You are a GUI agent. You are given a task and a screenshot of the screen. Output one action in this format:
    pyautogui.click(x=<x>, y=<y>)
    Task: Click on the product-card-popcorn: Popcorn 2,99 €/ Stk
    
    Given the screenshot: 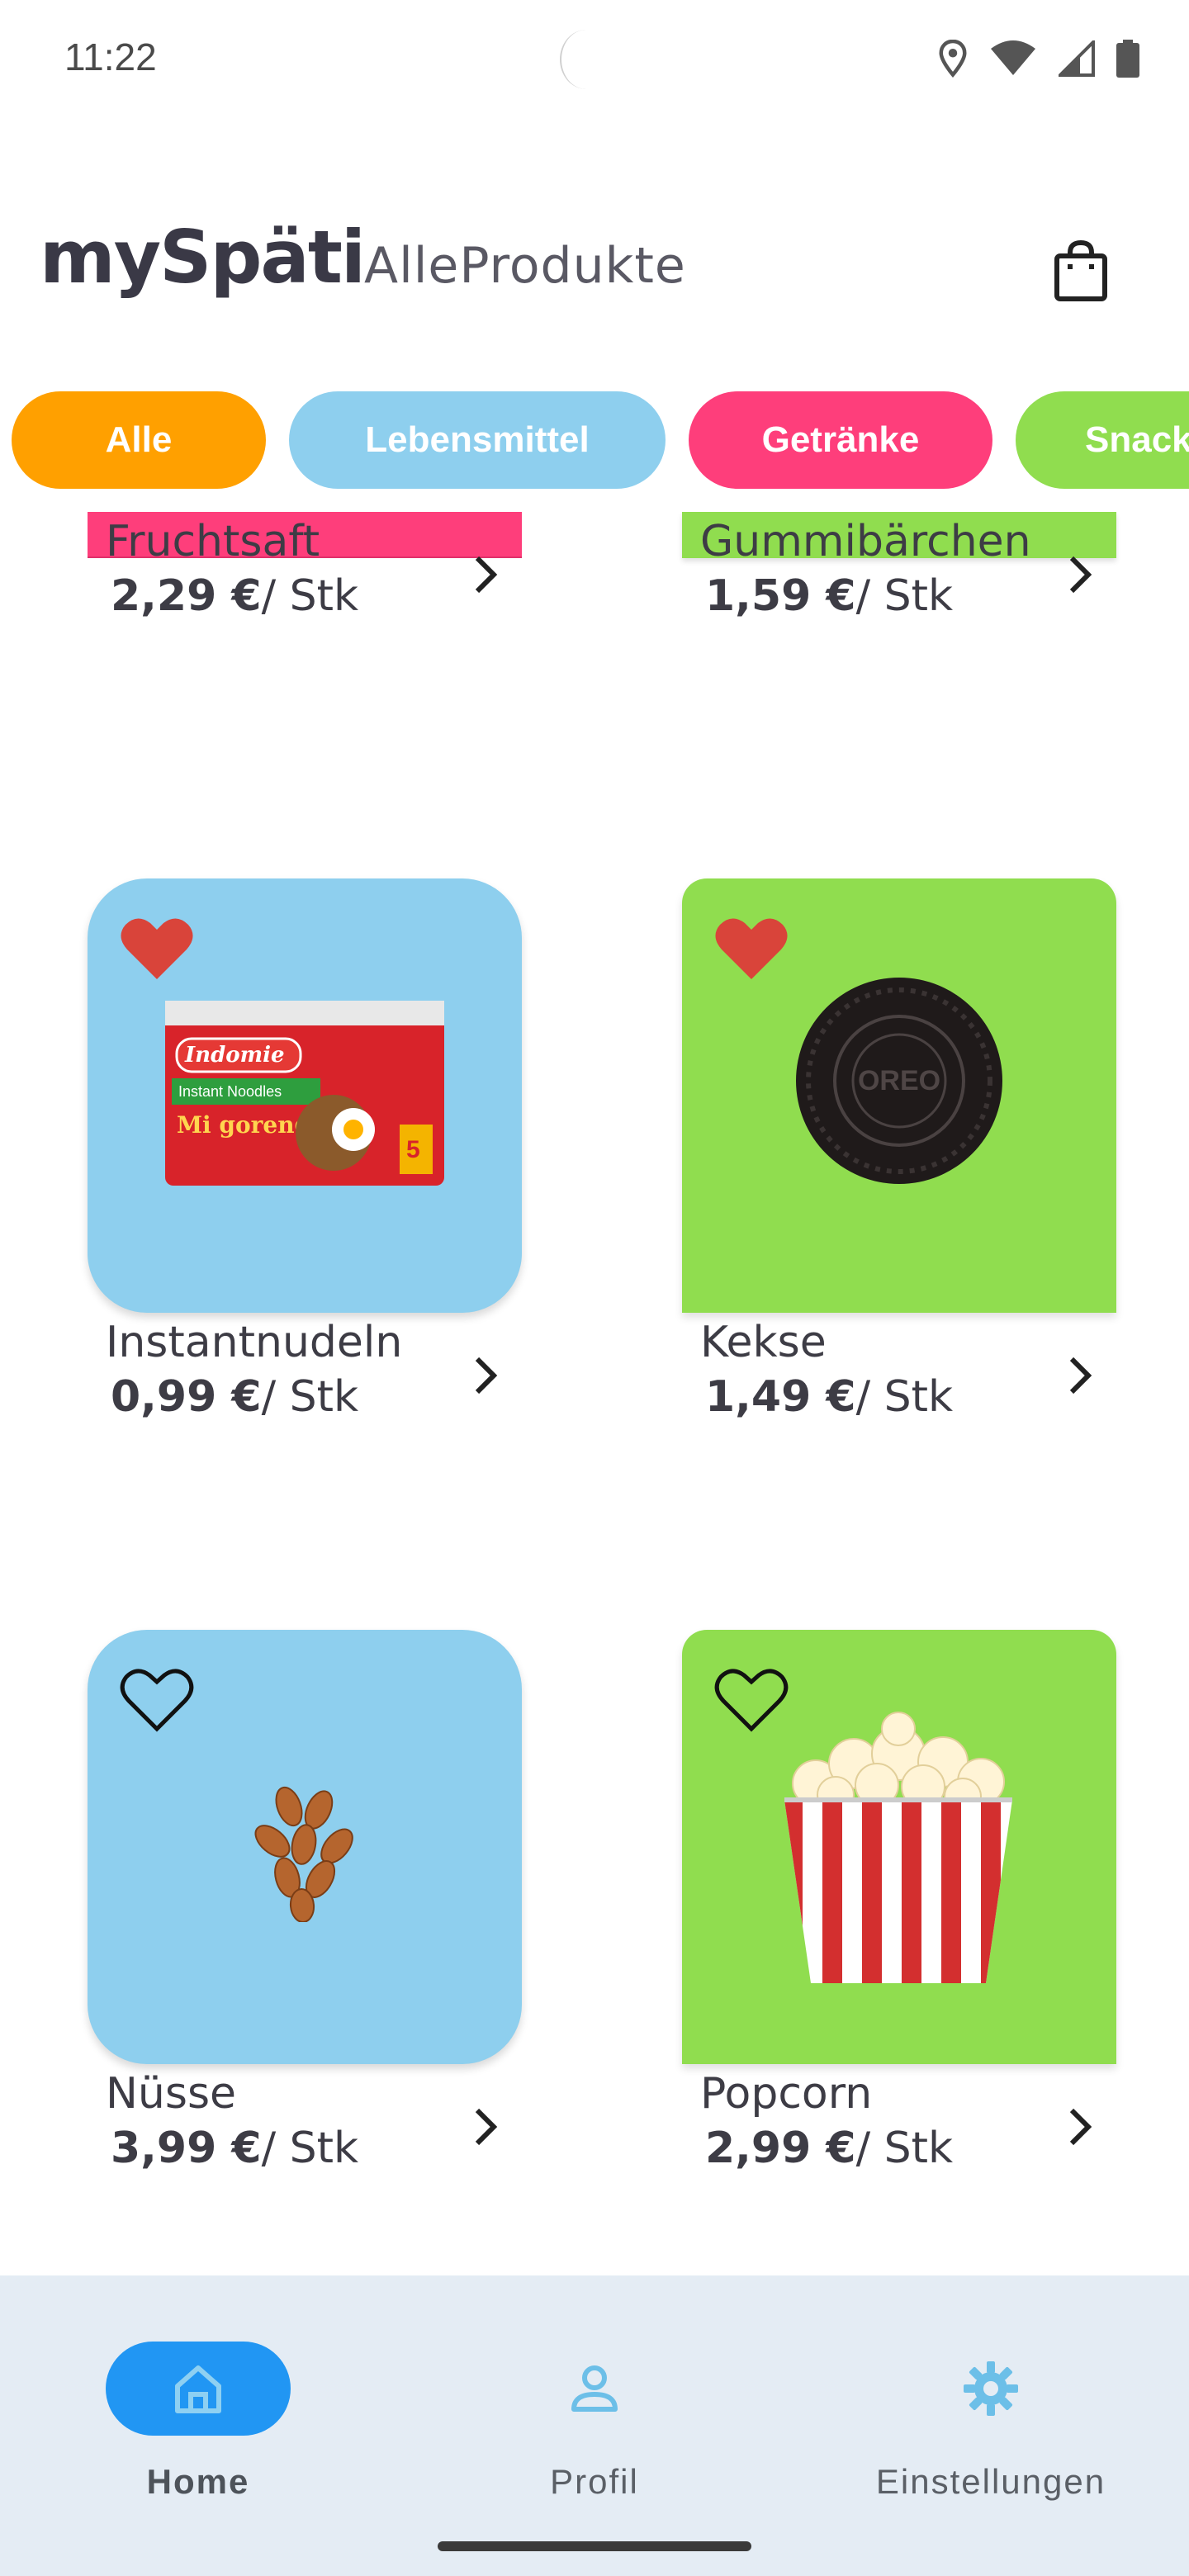 What is the action you would take?
    pyautogui.click(x=899, y=1907)
    